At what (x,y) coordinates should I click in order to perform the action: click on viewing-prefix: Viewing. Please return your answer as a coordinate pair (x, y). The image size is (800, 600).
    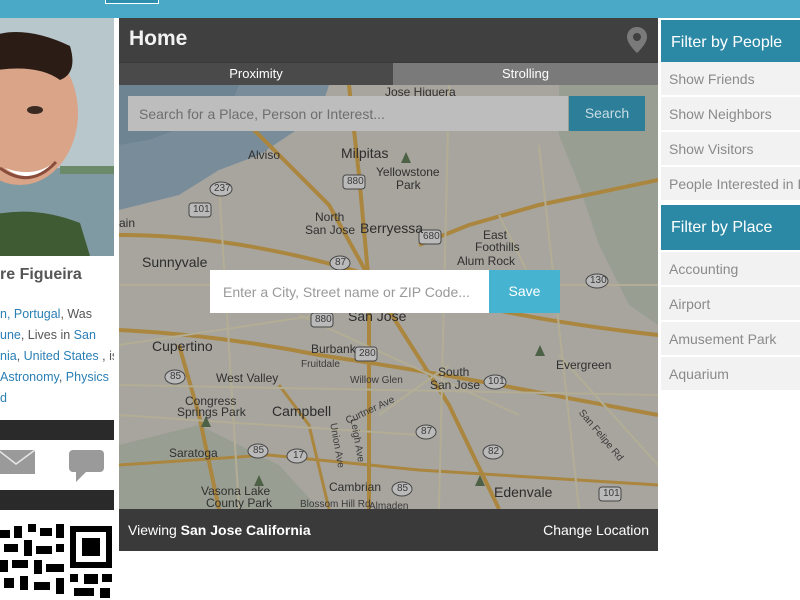
    Looking at the image, I should click on (154, 530).